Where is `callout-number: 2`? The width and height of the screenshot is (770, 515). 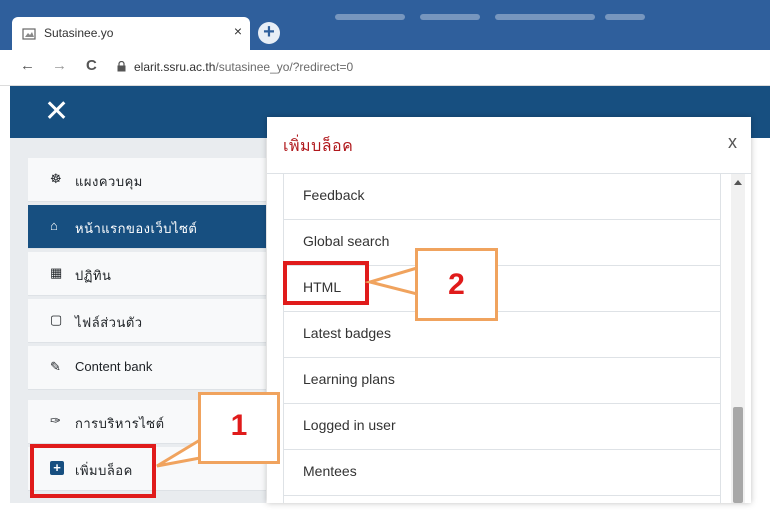 callout-number: 2 is located at coordinates (456, 284).